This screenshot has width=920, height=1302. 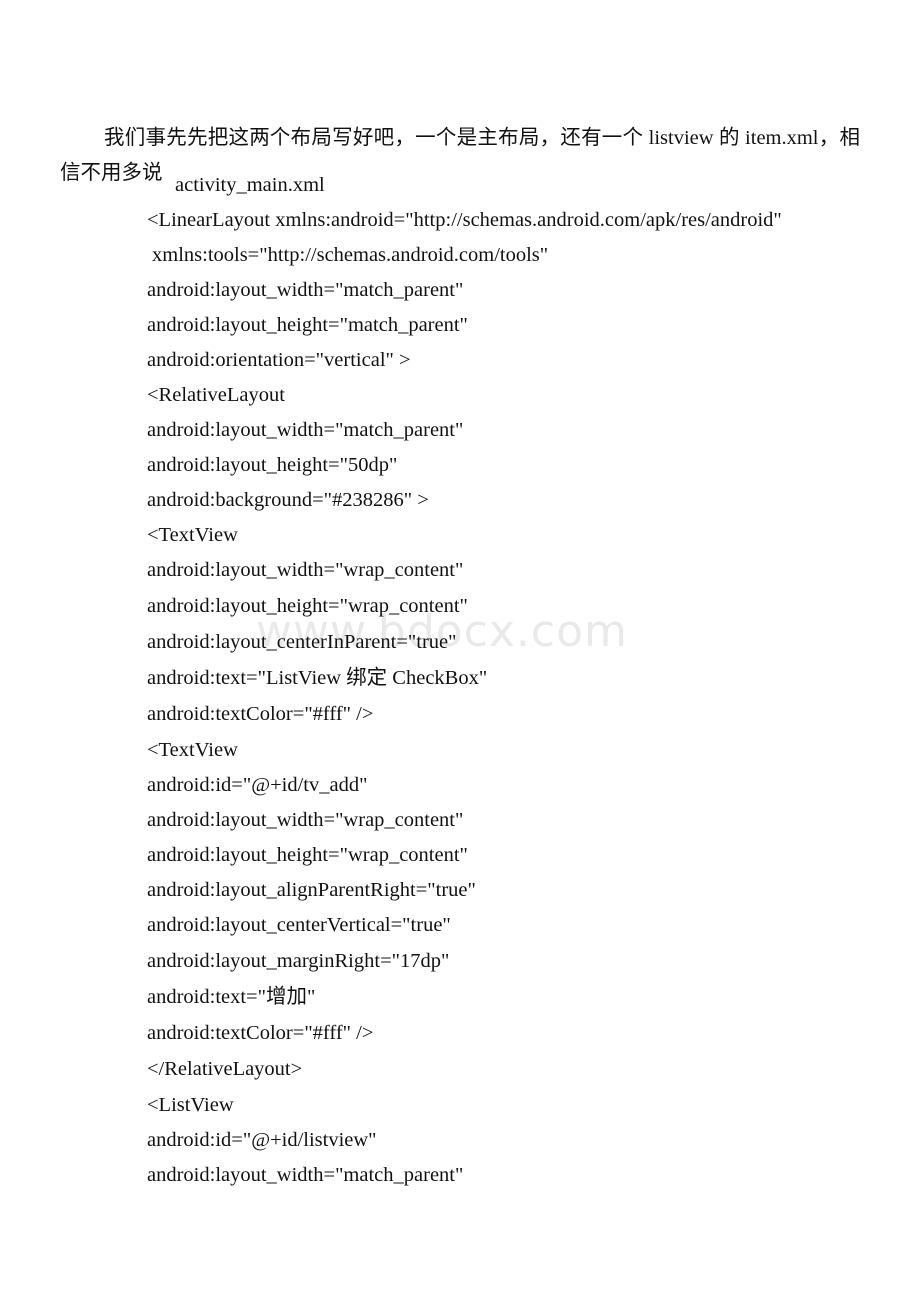 What do you see at coordinates (225, 1069) in the screenshot?
I see `code-line: </RelativeLayout>` at bounding box center [225, 1069].